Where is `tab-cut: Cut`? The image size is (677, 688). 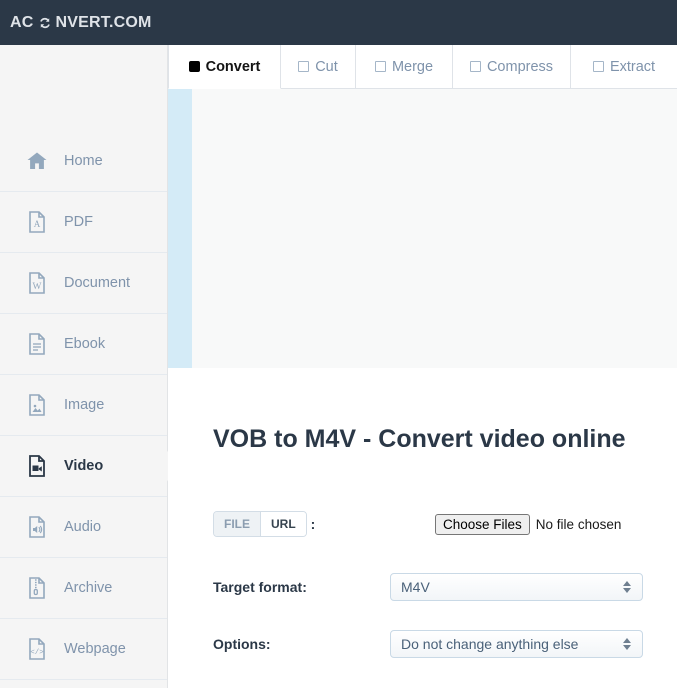
tab-cut: Cut is located at coordinates (318, 67).